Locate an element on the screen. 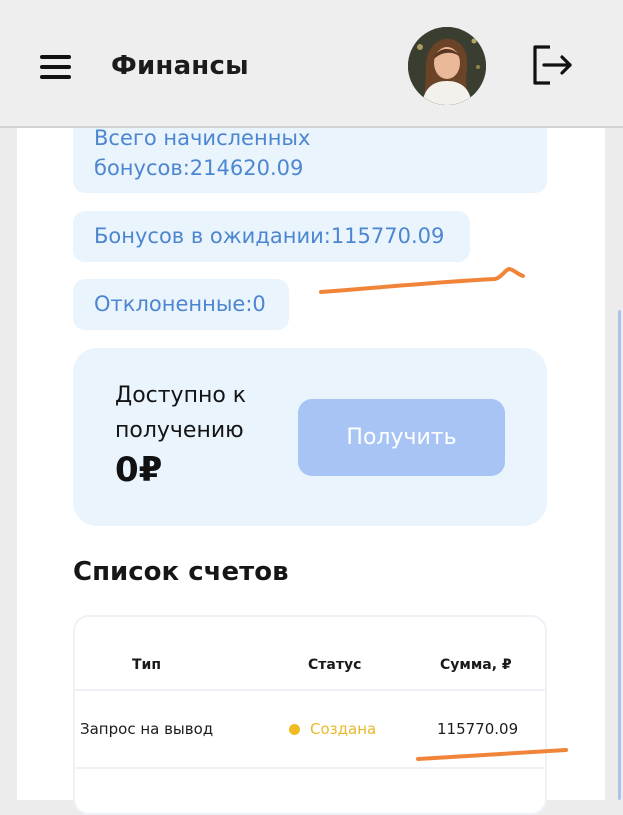 Image resolution: width=623 pixels, height=815 pixels. pending-bonuses-label: Бонусов в ожидании:115770.09 is located at coordinates (269, 236).